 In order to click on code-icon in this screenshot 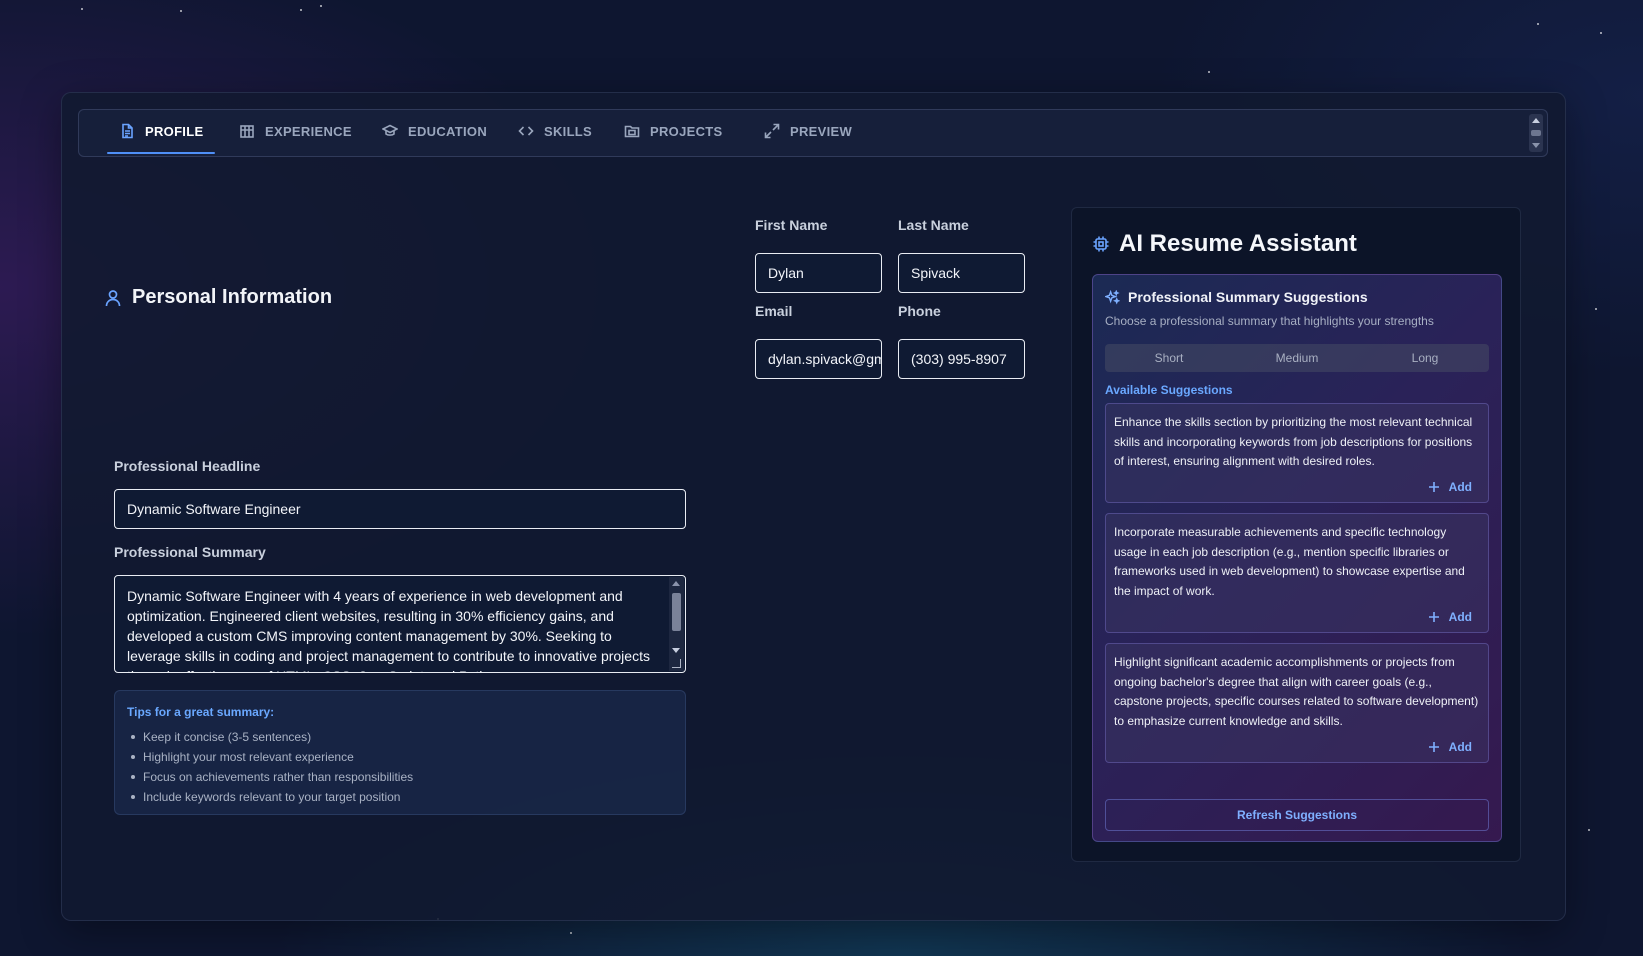, I will do `click(526, 131)`.